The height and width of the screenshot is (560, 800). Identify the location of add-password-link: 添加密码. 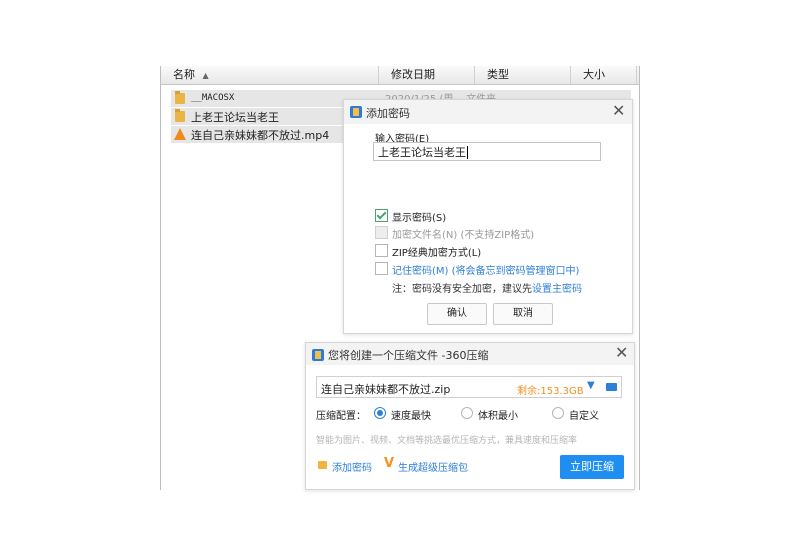
(352, 466).